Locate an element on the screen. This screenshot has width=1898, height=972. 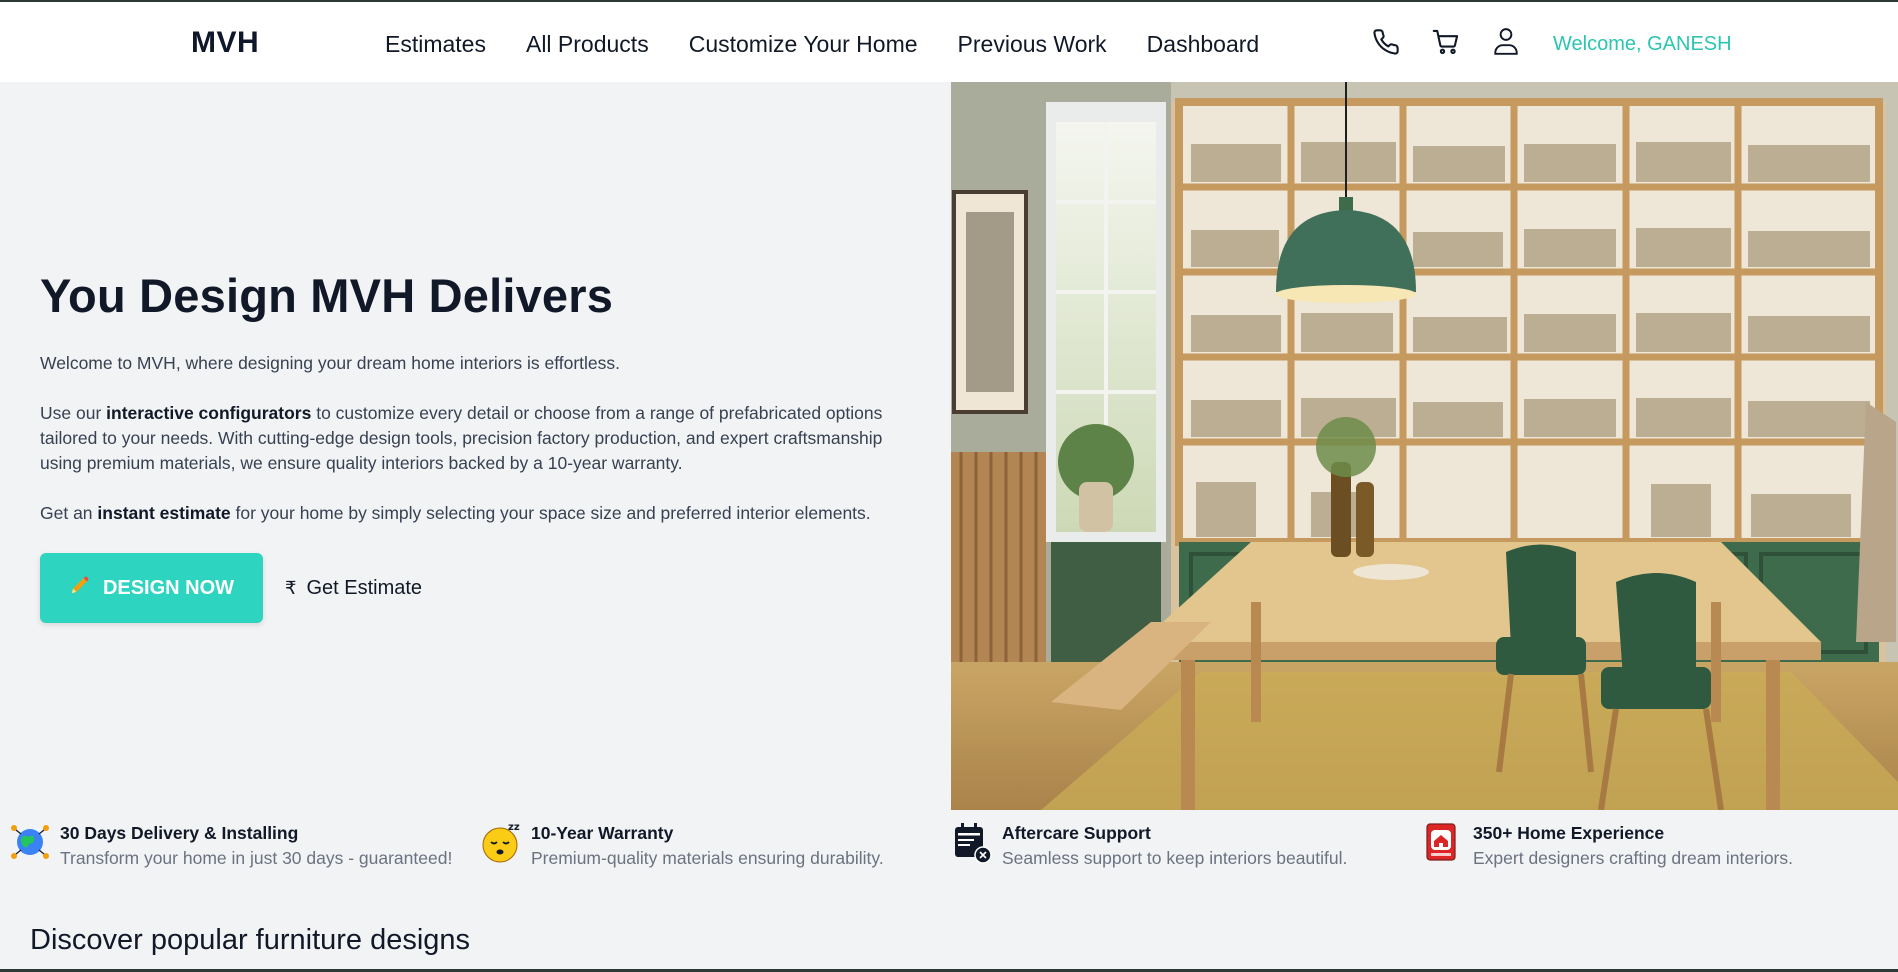
design-now-button: DESIGN NOW is located at coordinates (151, 588).